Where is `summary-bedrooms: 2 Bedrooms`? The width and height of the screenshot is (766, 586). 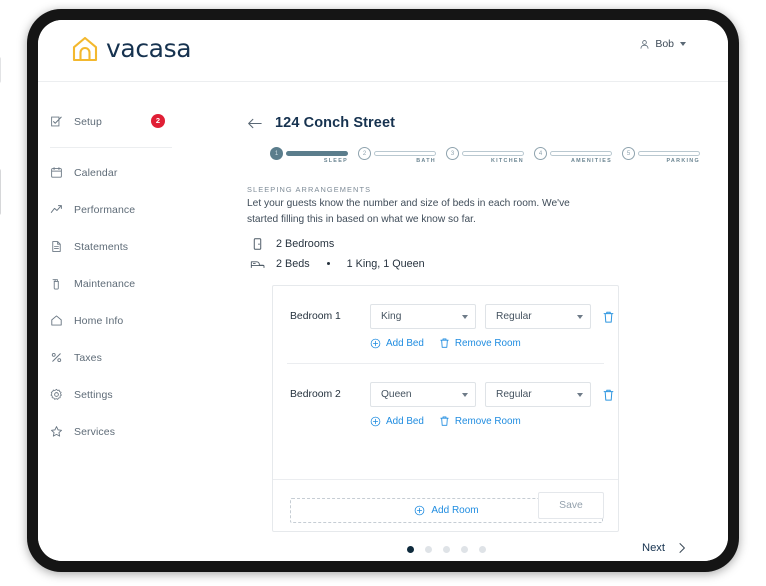
summary-bedrooms: 2 Bedrooms is located at coordinates (292, 244).